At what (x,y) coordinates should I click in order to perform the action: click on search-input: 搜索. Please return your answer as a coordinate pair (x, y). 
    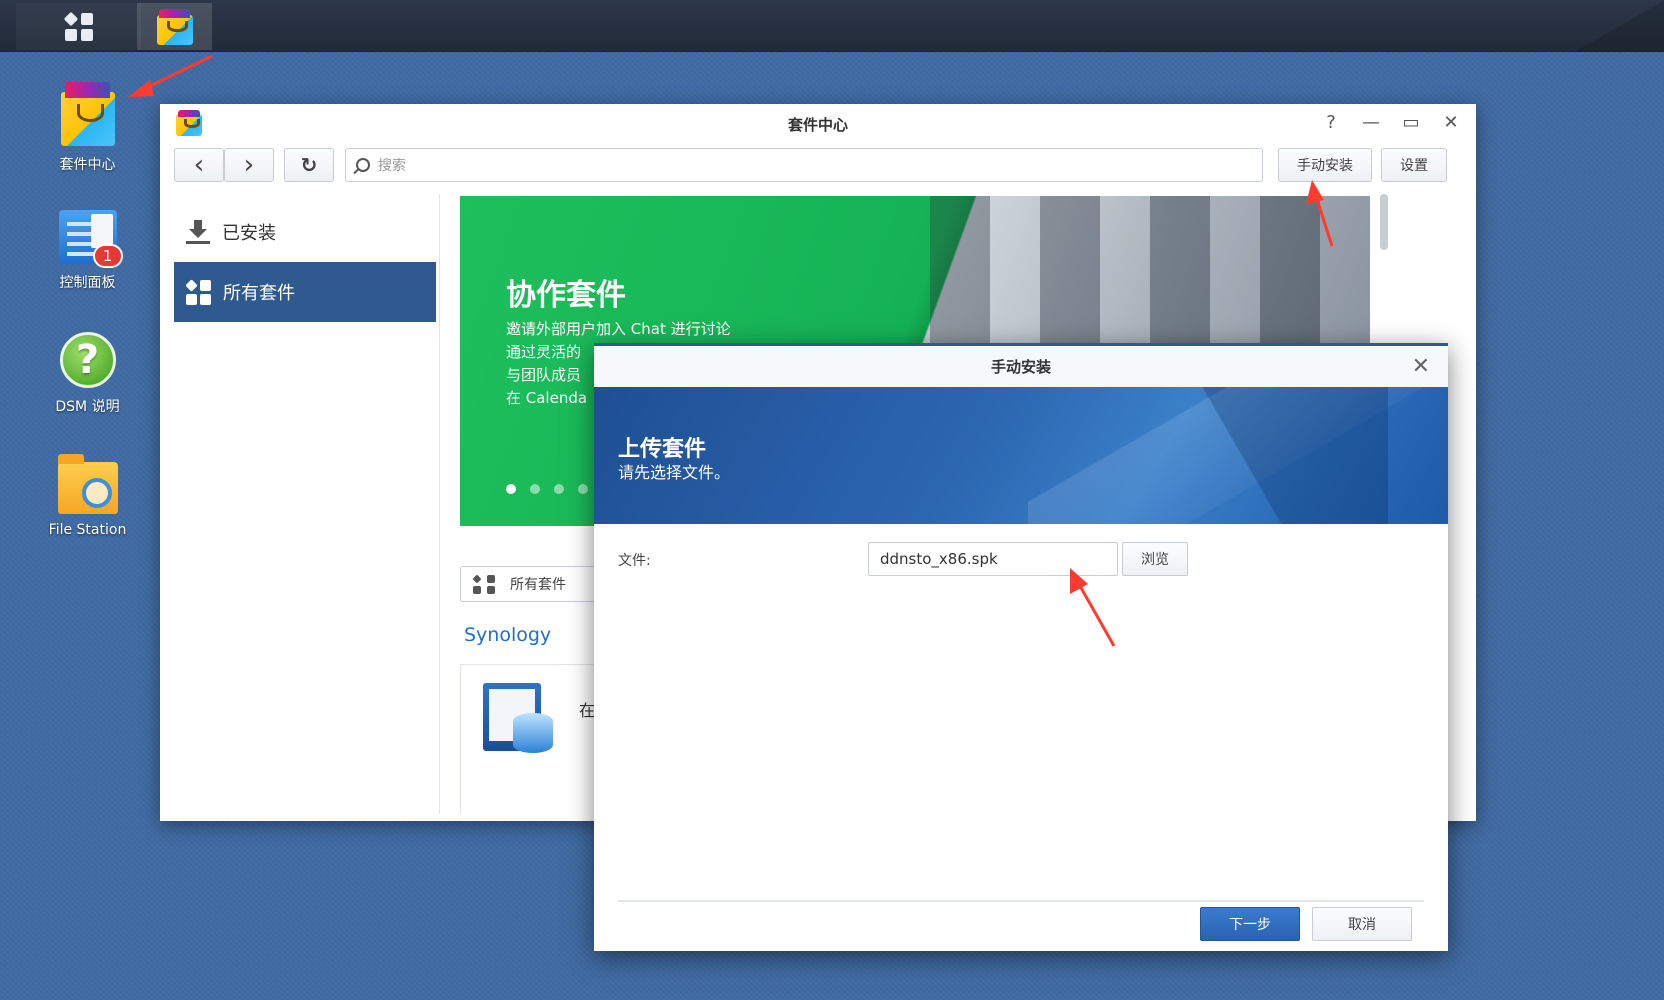
    Looking at the image, I should click on (804, 165).